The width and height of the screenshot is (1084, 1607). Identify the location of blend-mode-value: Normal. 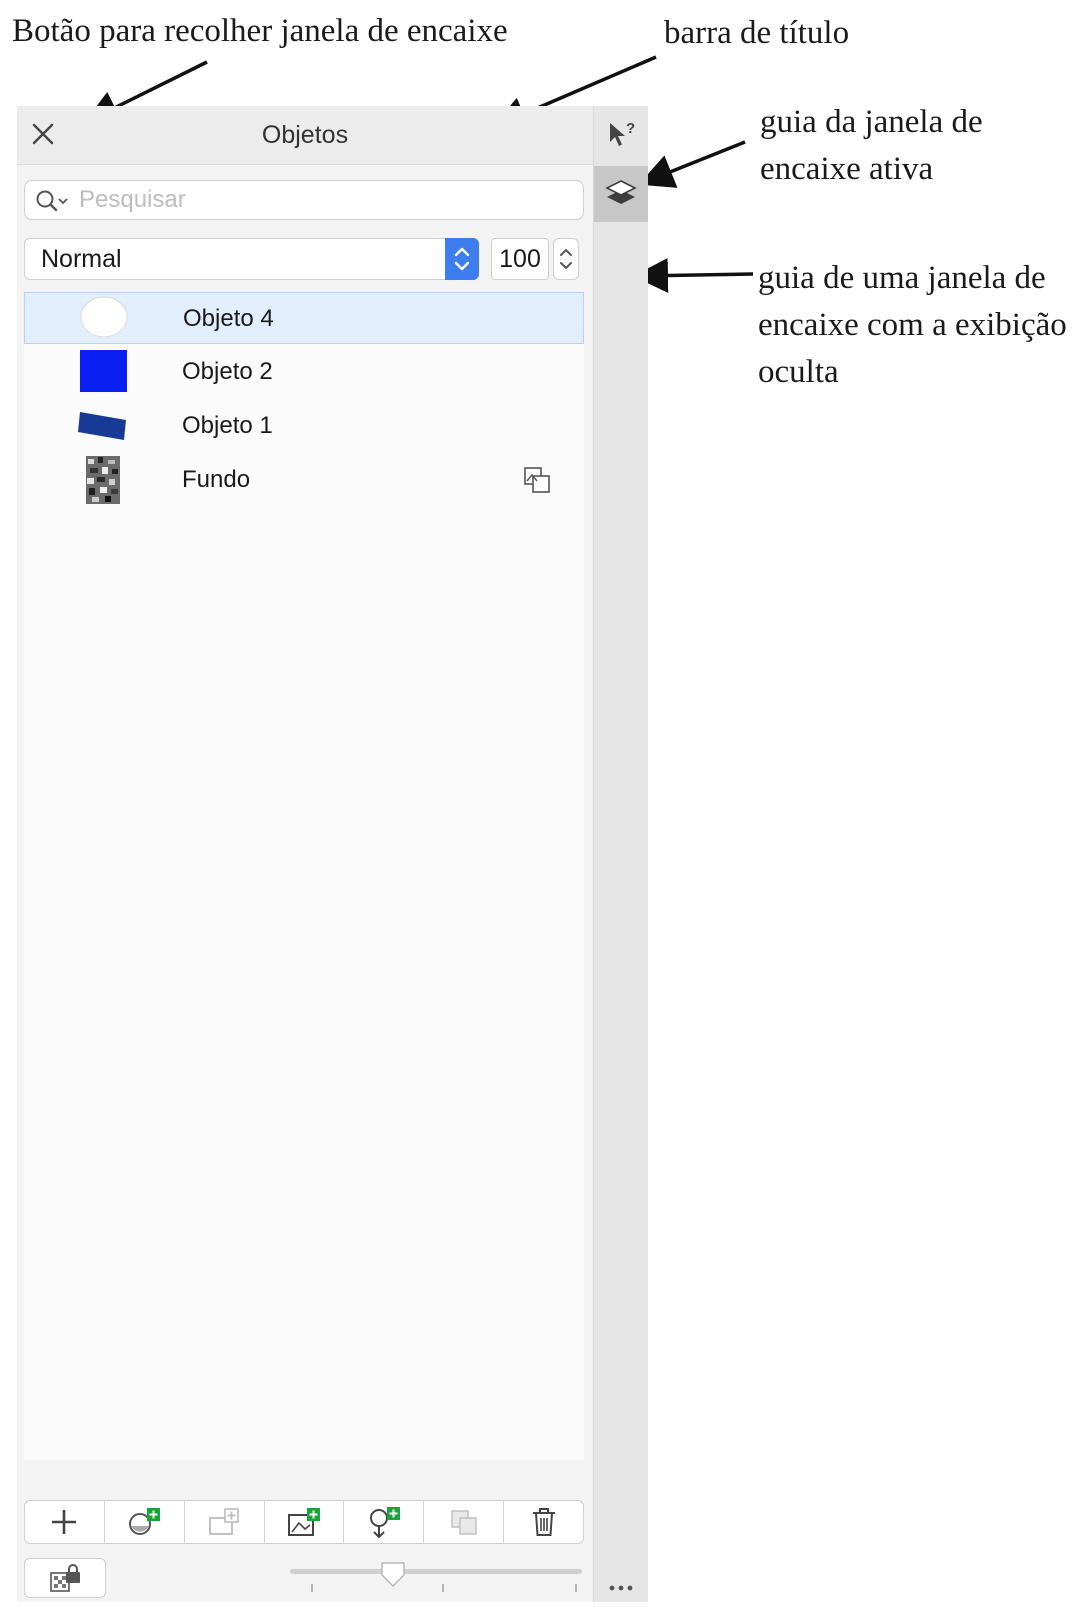
(81, 259).